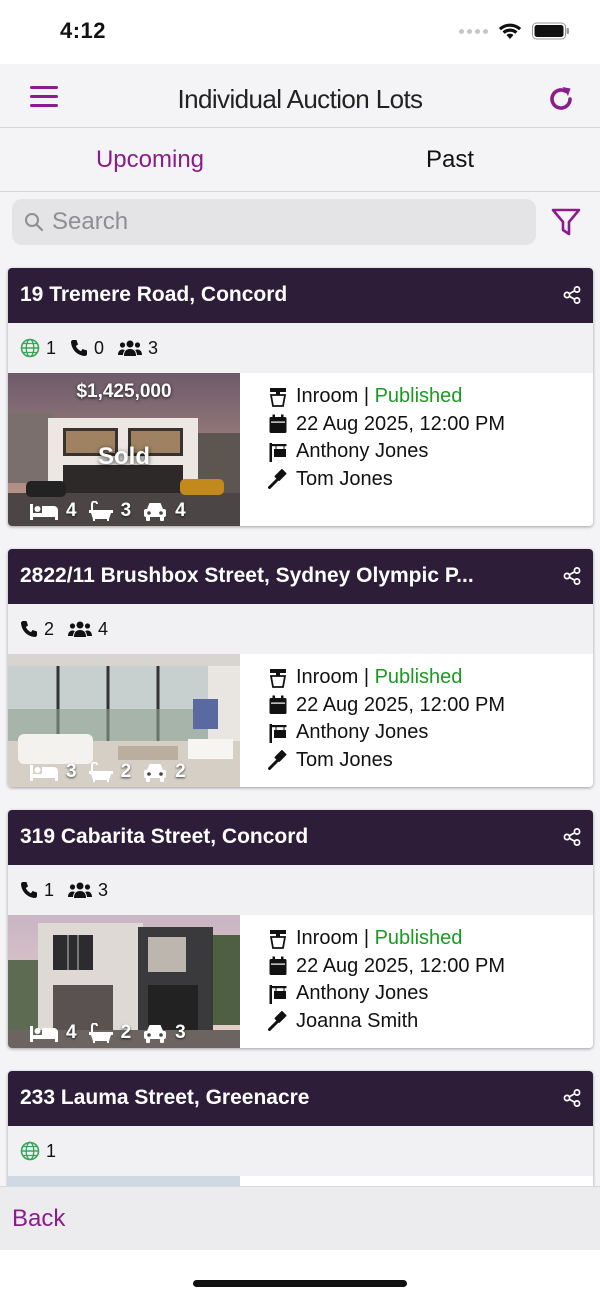 This screenshot has height=1299, width=600. What do you see at coordinates (300, 1283) in the screenshot?
I see `home-indicator` at bounding box center [300, 1283].